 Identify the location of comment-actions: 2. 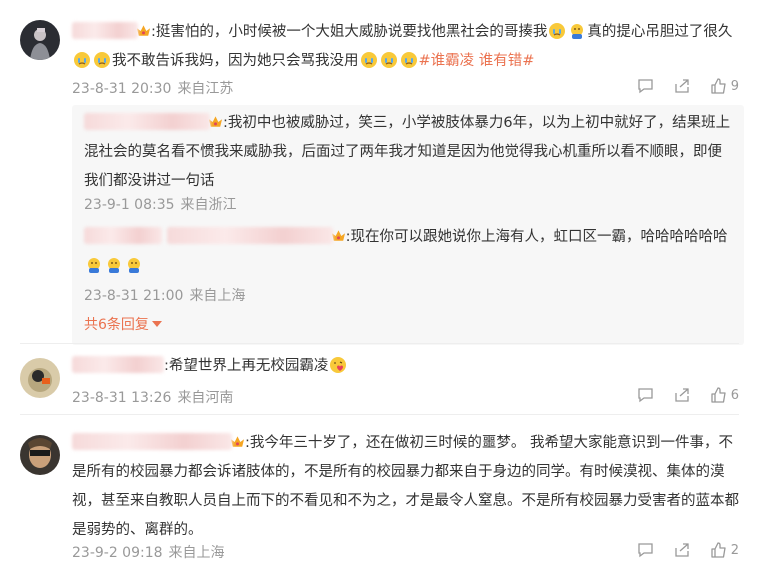
(678, 550).